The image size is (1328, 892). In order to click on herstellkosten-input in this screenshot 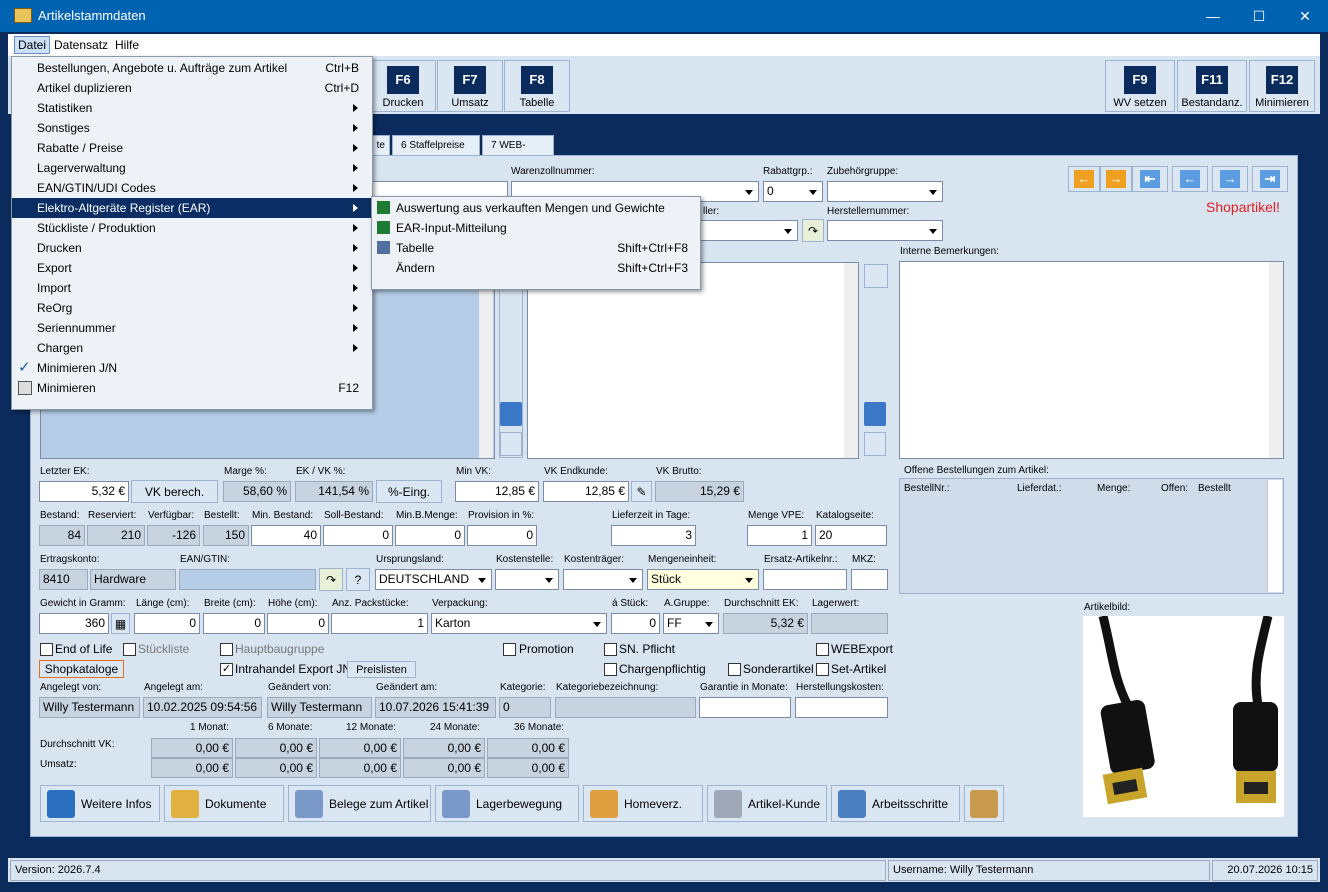, I will do `click(841, 707)`.